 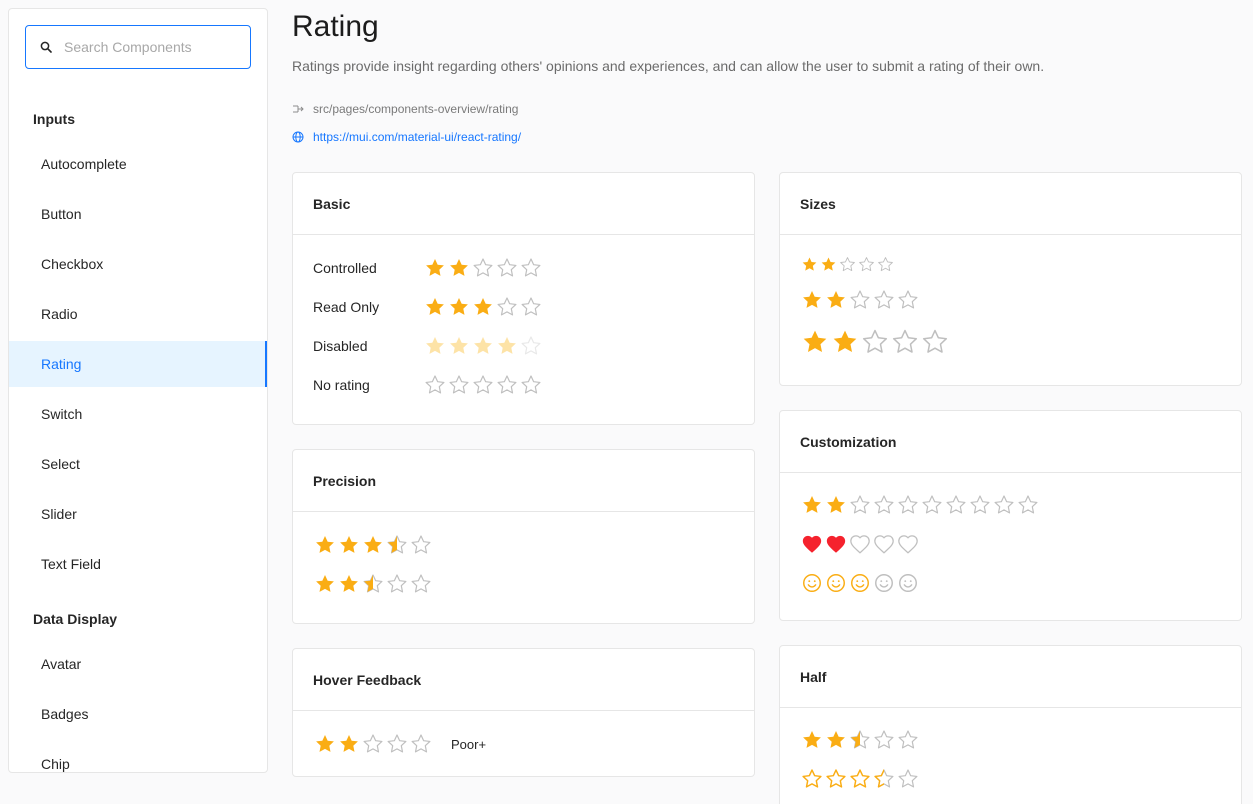 I want to click on rating-ten-stars, so click(x=920, y=505).